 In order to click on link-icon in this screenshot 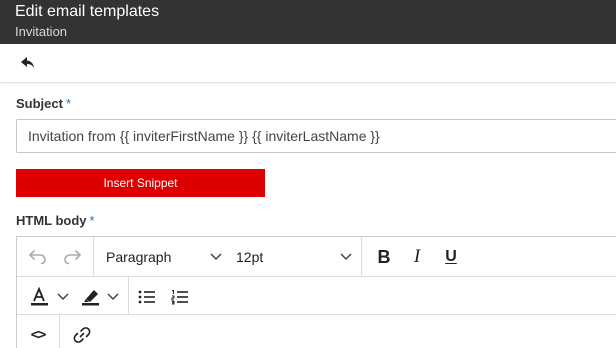, I will do `click(82, 335)`.